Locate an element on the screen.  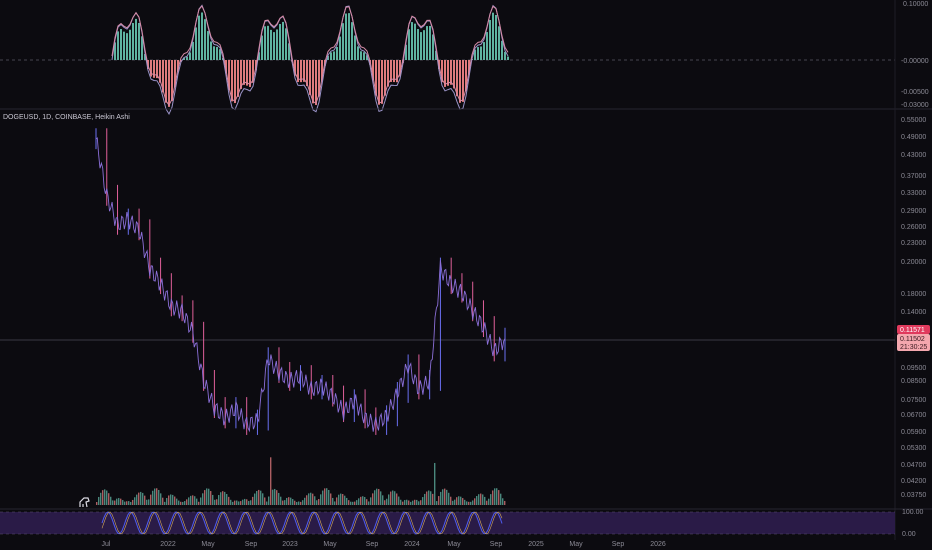
price-tick: 0.06700 is located at coordinates (913, 415).